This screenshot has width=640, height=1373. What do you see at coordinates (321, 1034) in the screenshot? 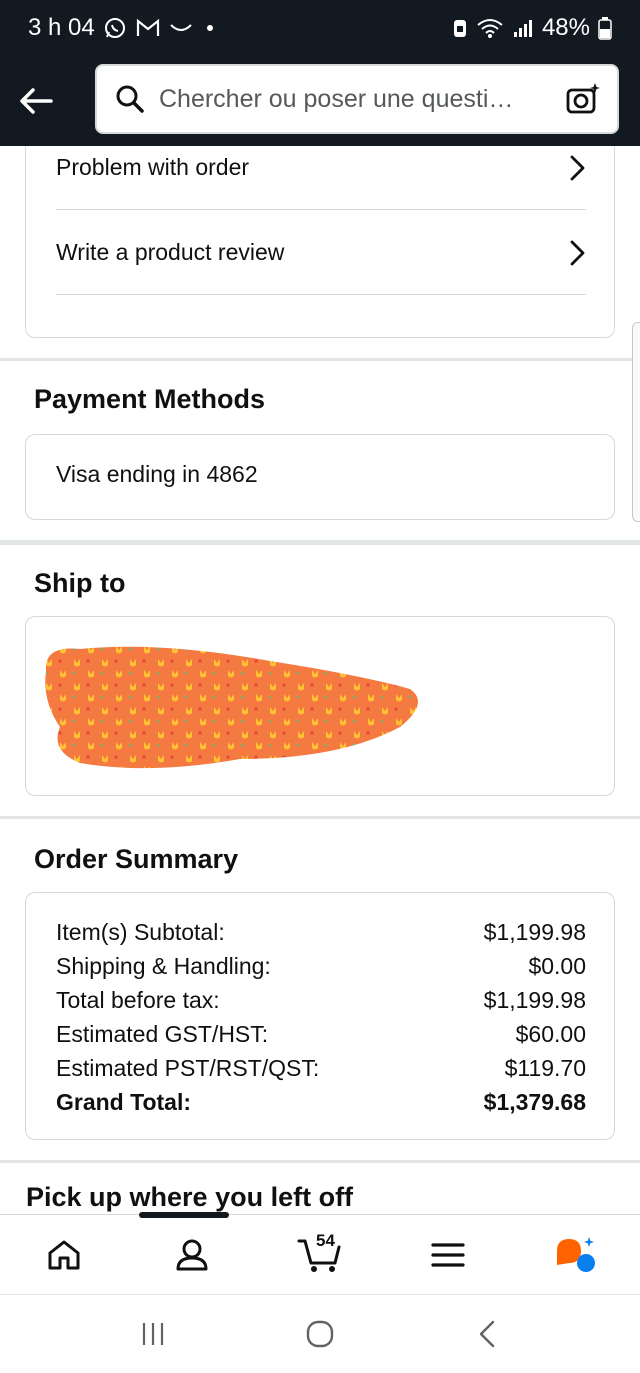
I see `summary-row-gst: Estimated GST/HST: $60.00` at bounding box center [321, 1034].